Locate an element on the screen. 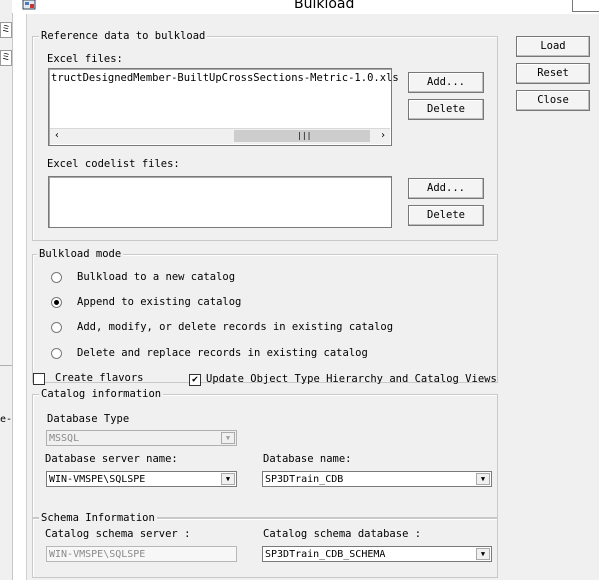 The height and width of the screenshot is (580, 599). database-server-select: WIN-VMSPE\SQLSPE ▼ is located at coordinates (141, 479).